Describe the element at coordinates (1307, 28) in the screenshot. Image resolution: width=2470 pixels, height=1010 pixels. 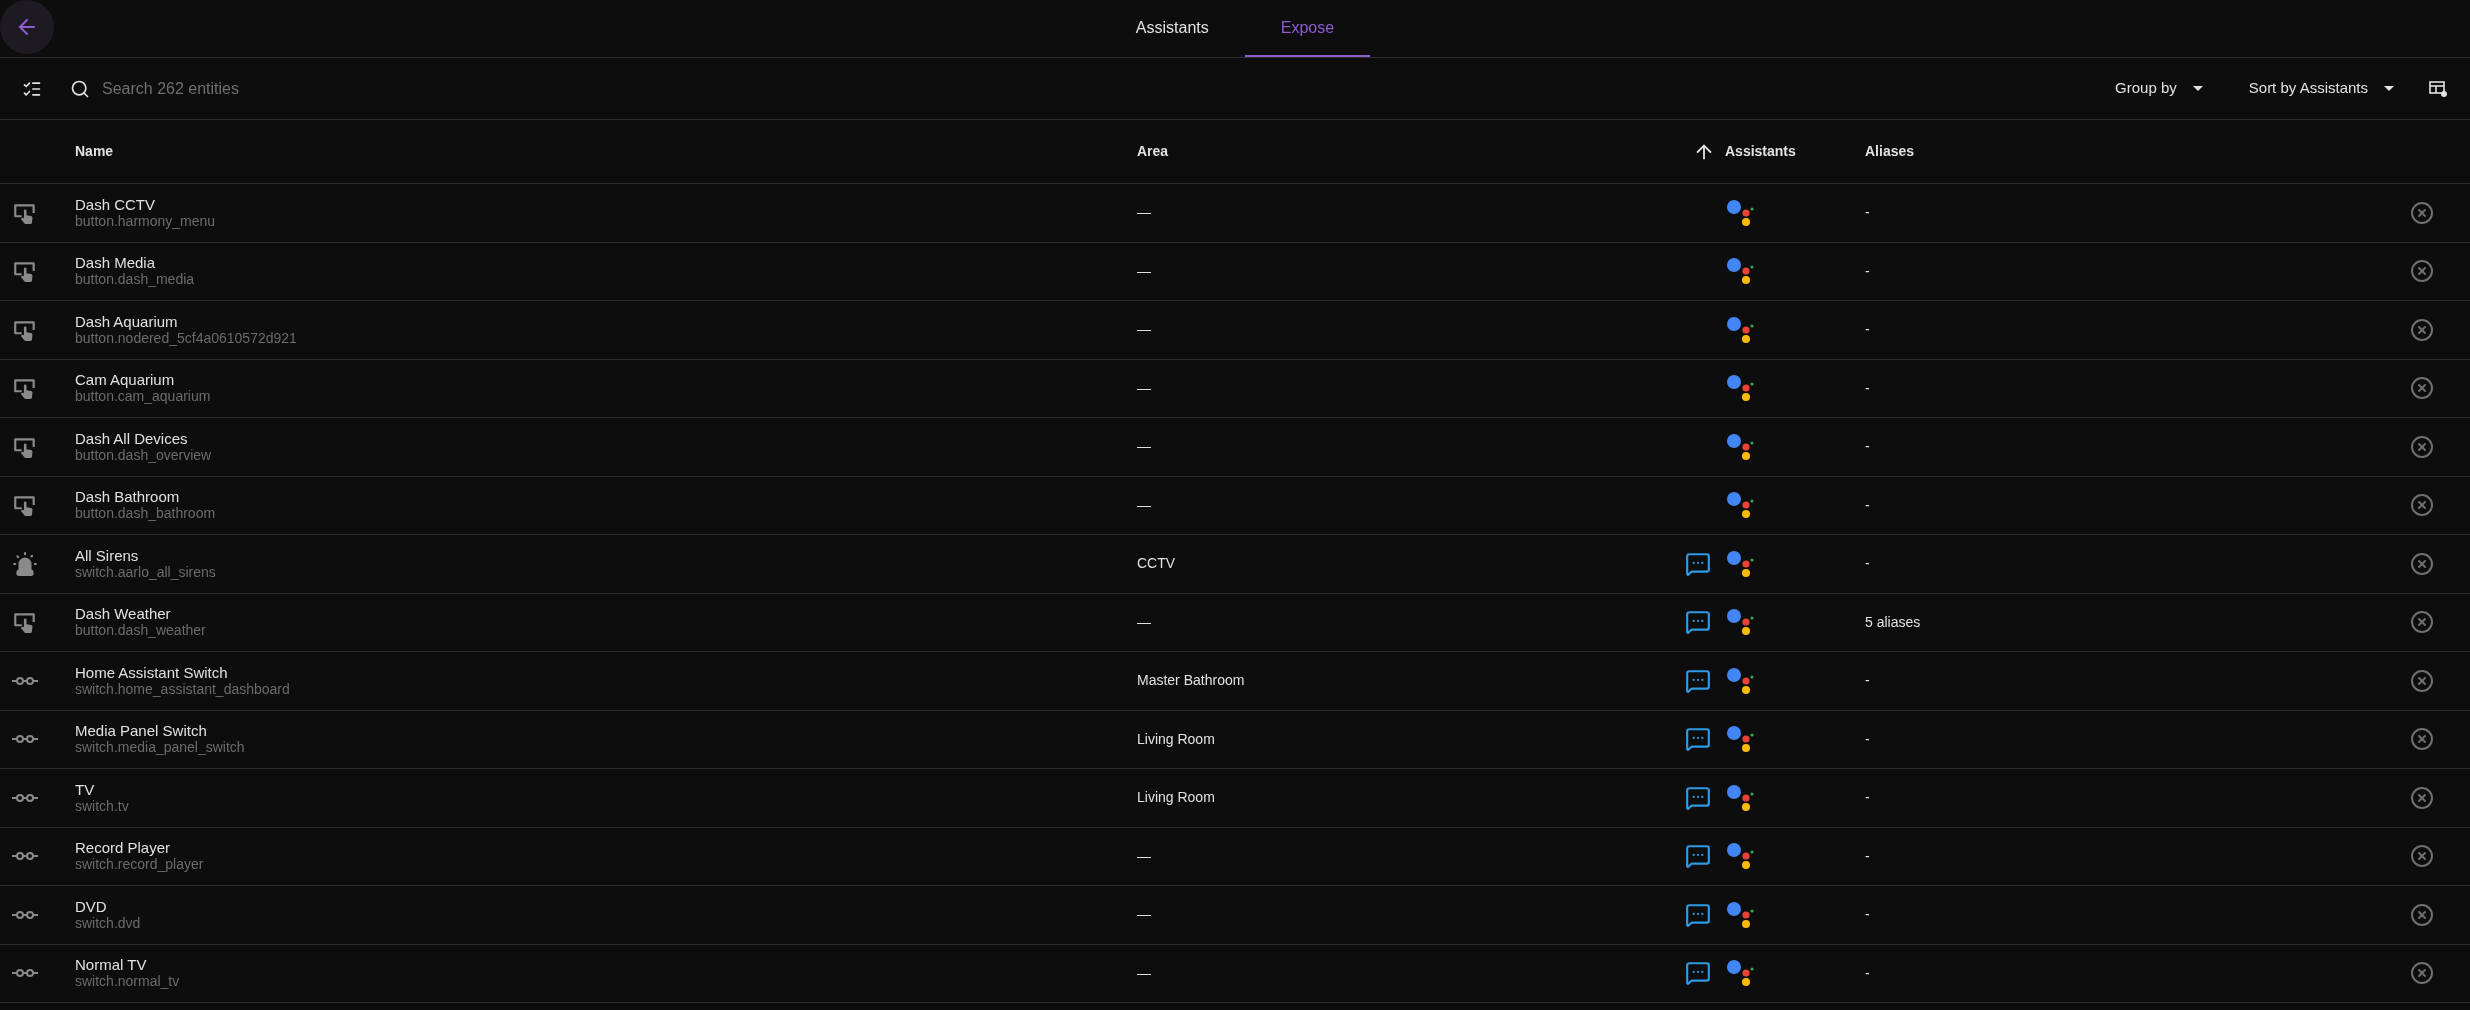
I see `tab: Expose` at that location.